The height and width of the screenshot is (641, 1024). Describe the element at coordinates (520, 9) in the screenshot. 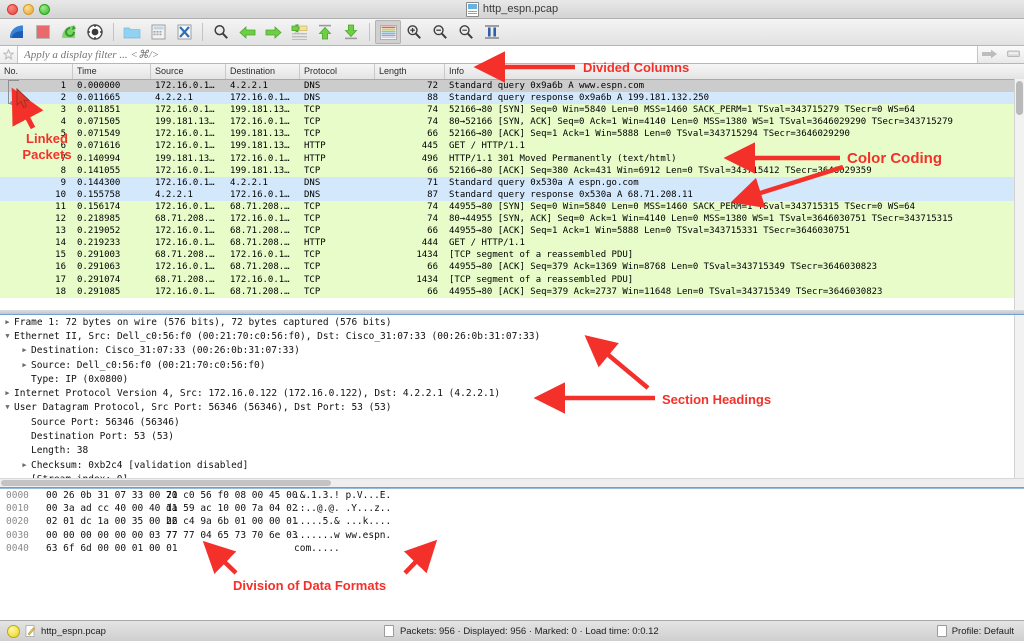

I see `window-title: http_espn.pcap` at that location.